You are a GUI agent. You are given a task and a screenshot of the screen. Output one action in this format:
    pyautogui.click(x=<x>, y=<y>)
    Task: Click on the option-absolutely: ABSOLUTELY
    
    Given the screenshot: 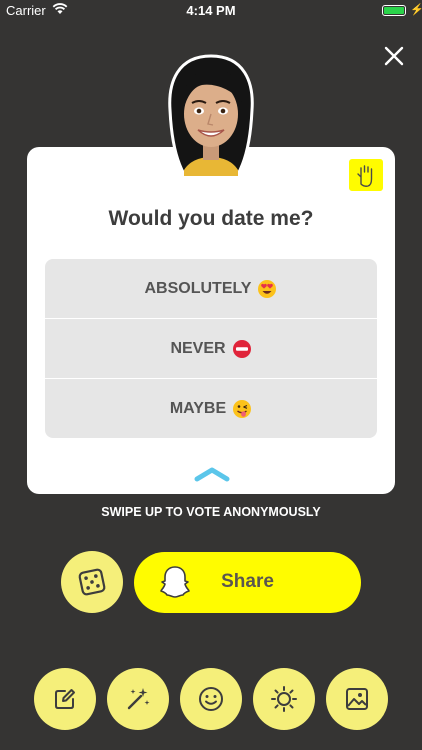 What is the action you would take?
    pyautogui.click(x=211, y=289)
    